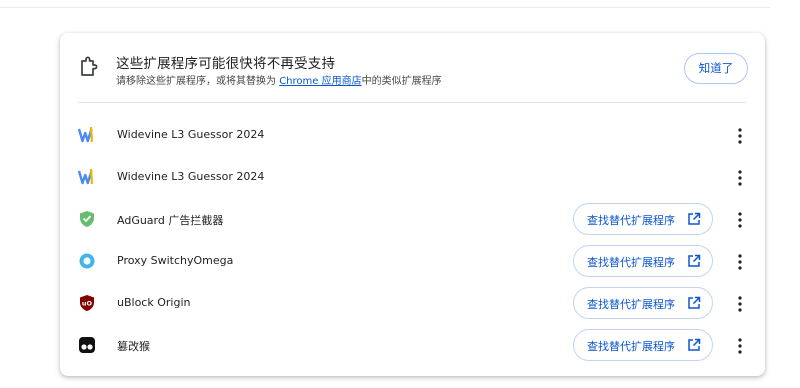 Image resolution: width=800 pixels, height=388 pixels. Describe the element at coordinates (412, 219) in the screenshot. I see `extension-row: AdGuard 广告拦截器 查找替代扩展程序` at that location.